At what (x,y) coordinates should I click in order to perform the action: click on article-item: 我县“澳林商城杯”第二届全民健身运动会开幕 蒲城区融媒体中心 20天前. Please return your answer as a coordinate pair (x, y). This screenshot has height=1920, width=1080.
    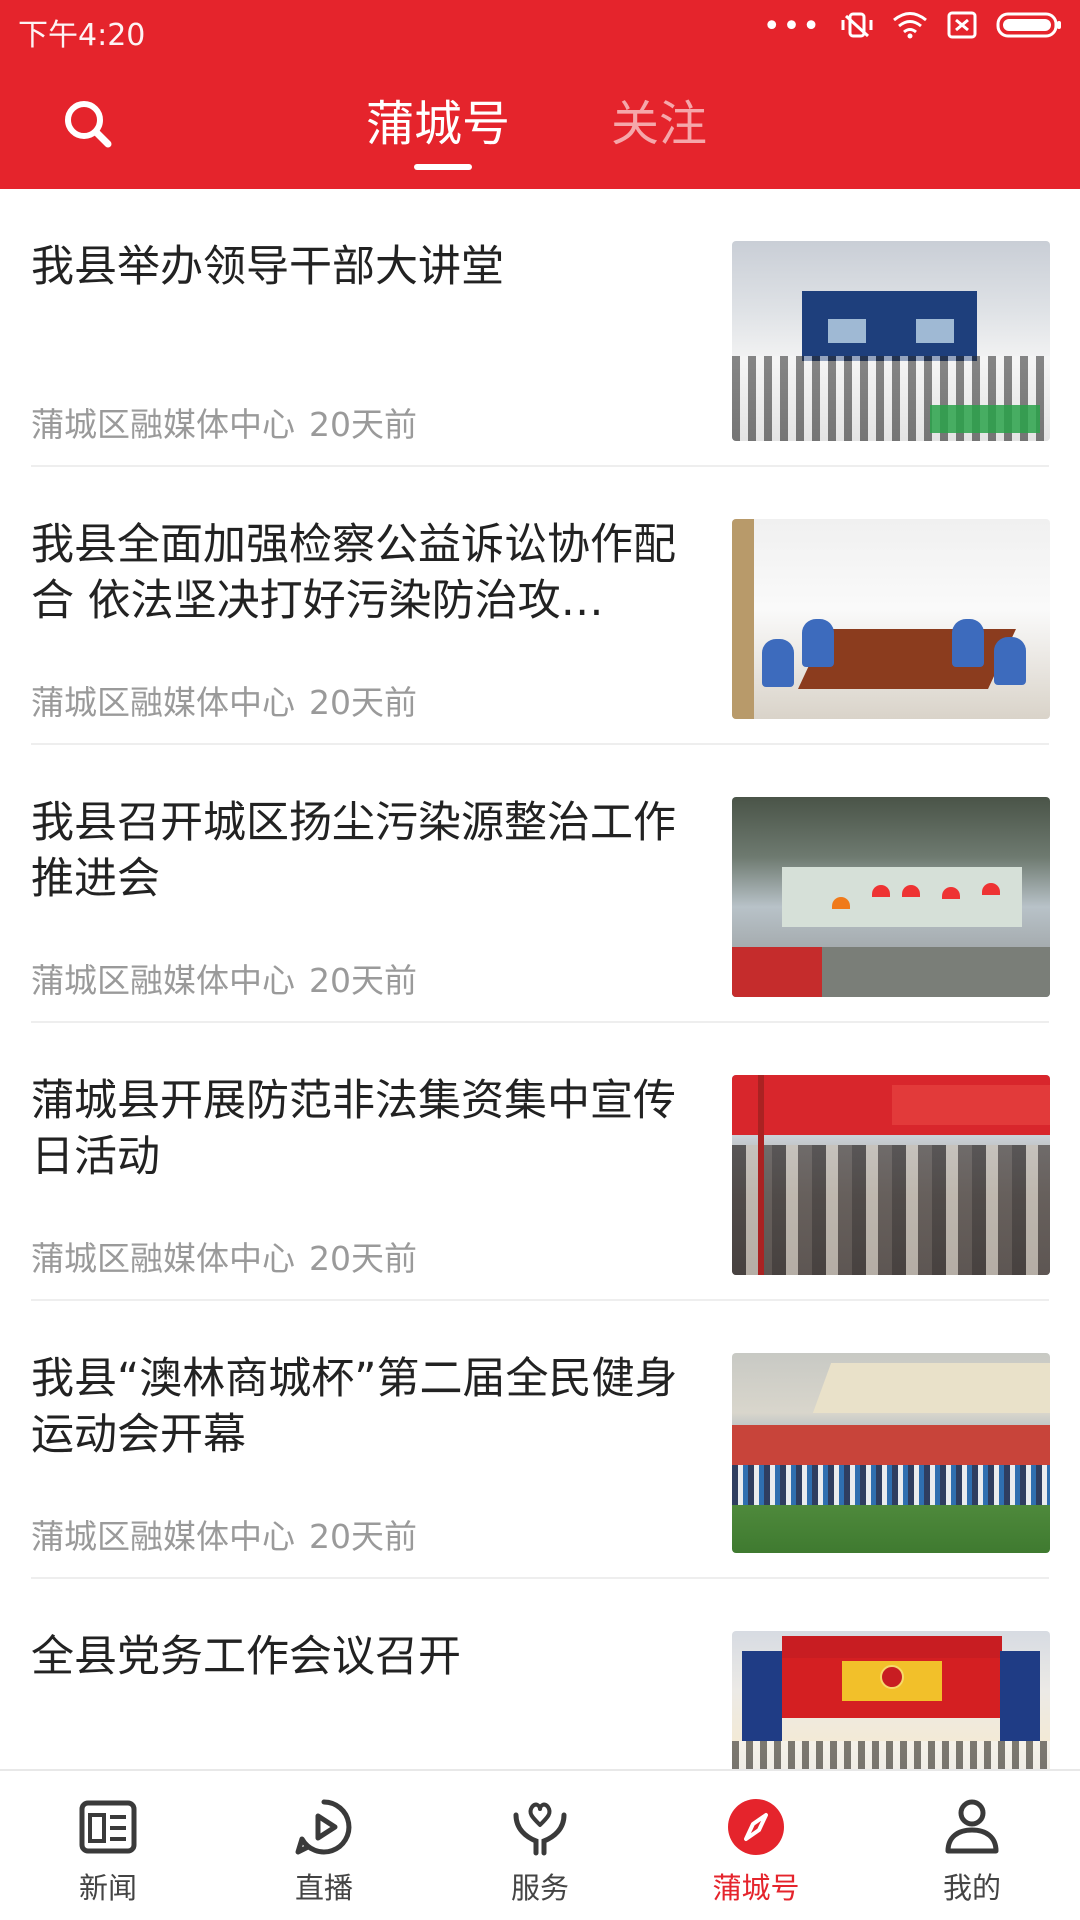
    Looking at the image, I should click on (540, 1440).